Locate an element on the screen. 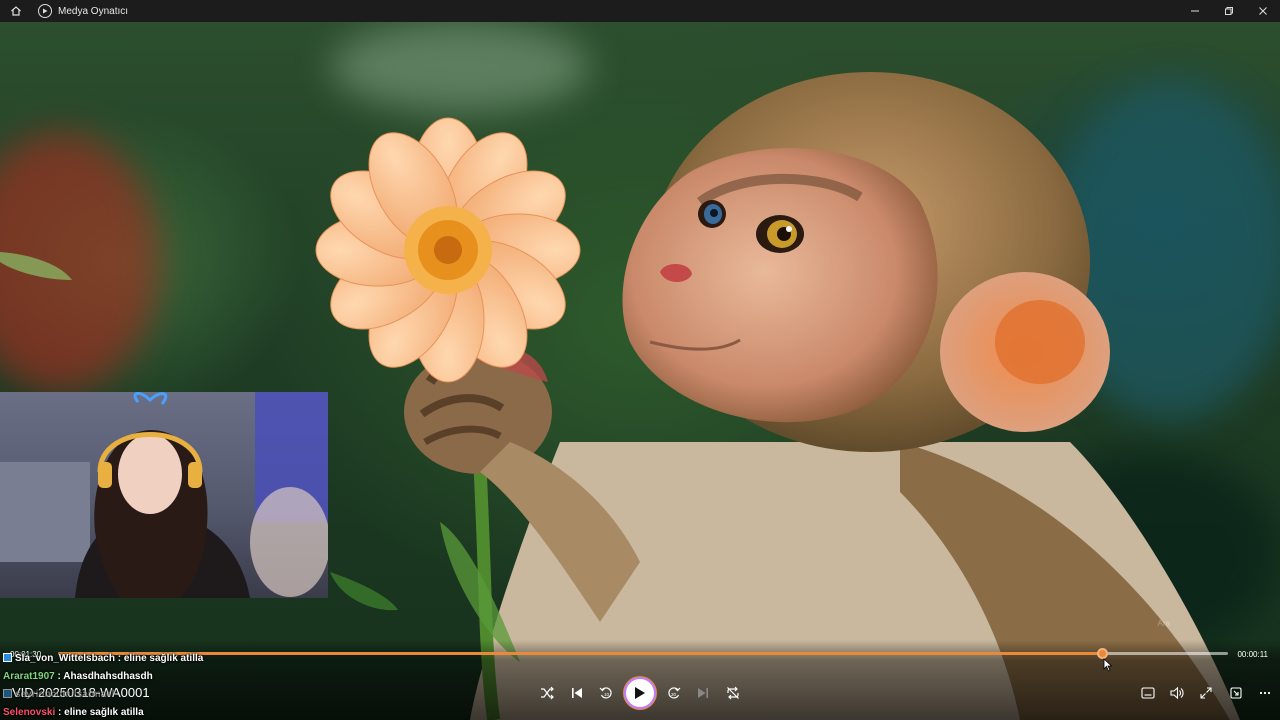 Image resolution: width=1280 pixels, height=720 pixels. rewind-10-button: 10 is located at coordinates (606, 693).